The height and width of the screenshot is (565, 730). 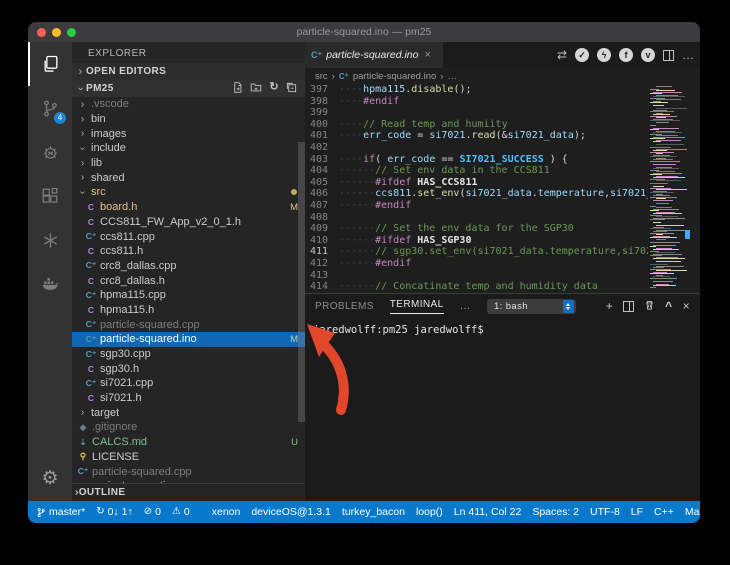 What do you see at coordinates (555, 512) in the screenshot?
I see `status-spaces-2: Spaces: 2` at bounding box center [555, 512].